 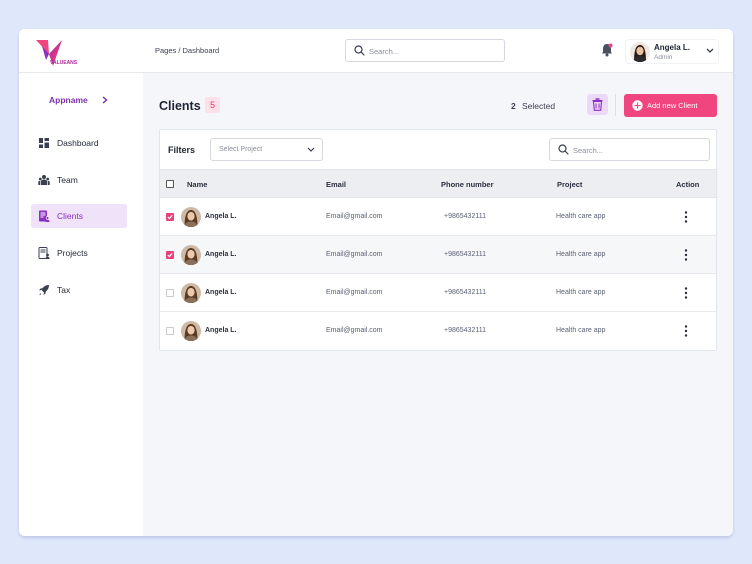 What do you see at coordinates (70, 216) in the screenshot?
I see `sidebar-item-label: Clients` at bounding box center [70, 216].